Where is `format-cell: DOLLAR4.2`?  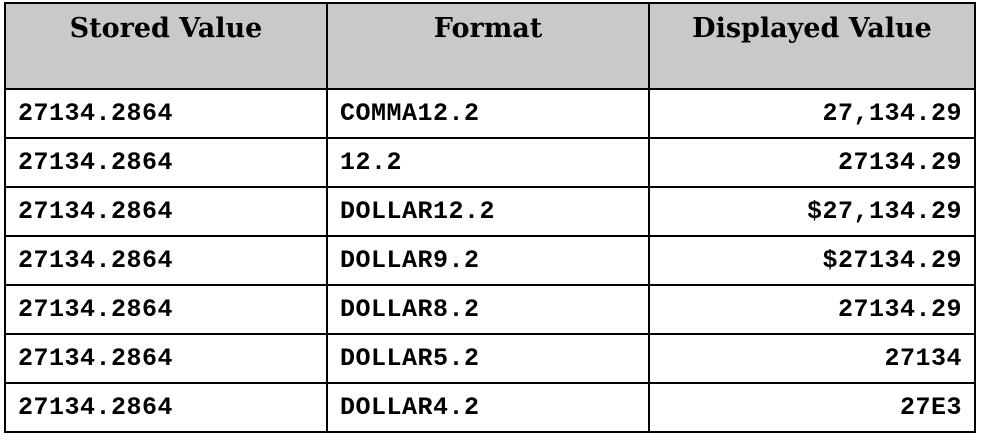
format-cell: DOLLAR4.2 is located at coordinates (488, 407).